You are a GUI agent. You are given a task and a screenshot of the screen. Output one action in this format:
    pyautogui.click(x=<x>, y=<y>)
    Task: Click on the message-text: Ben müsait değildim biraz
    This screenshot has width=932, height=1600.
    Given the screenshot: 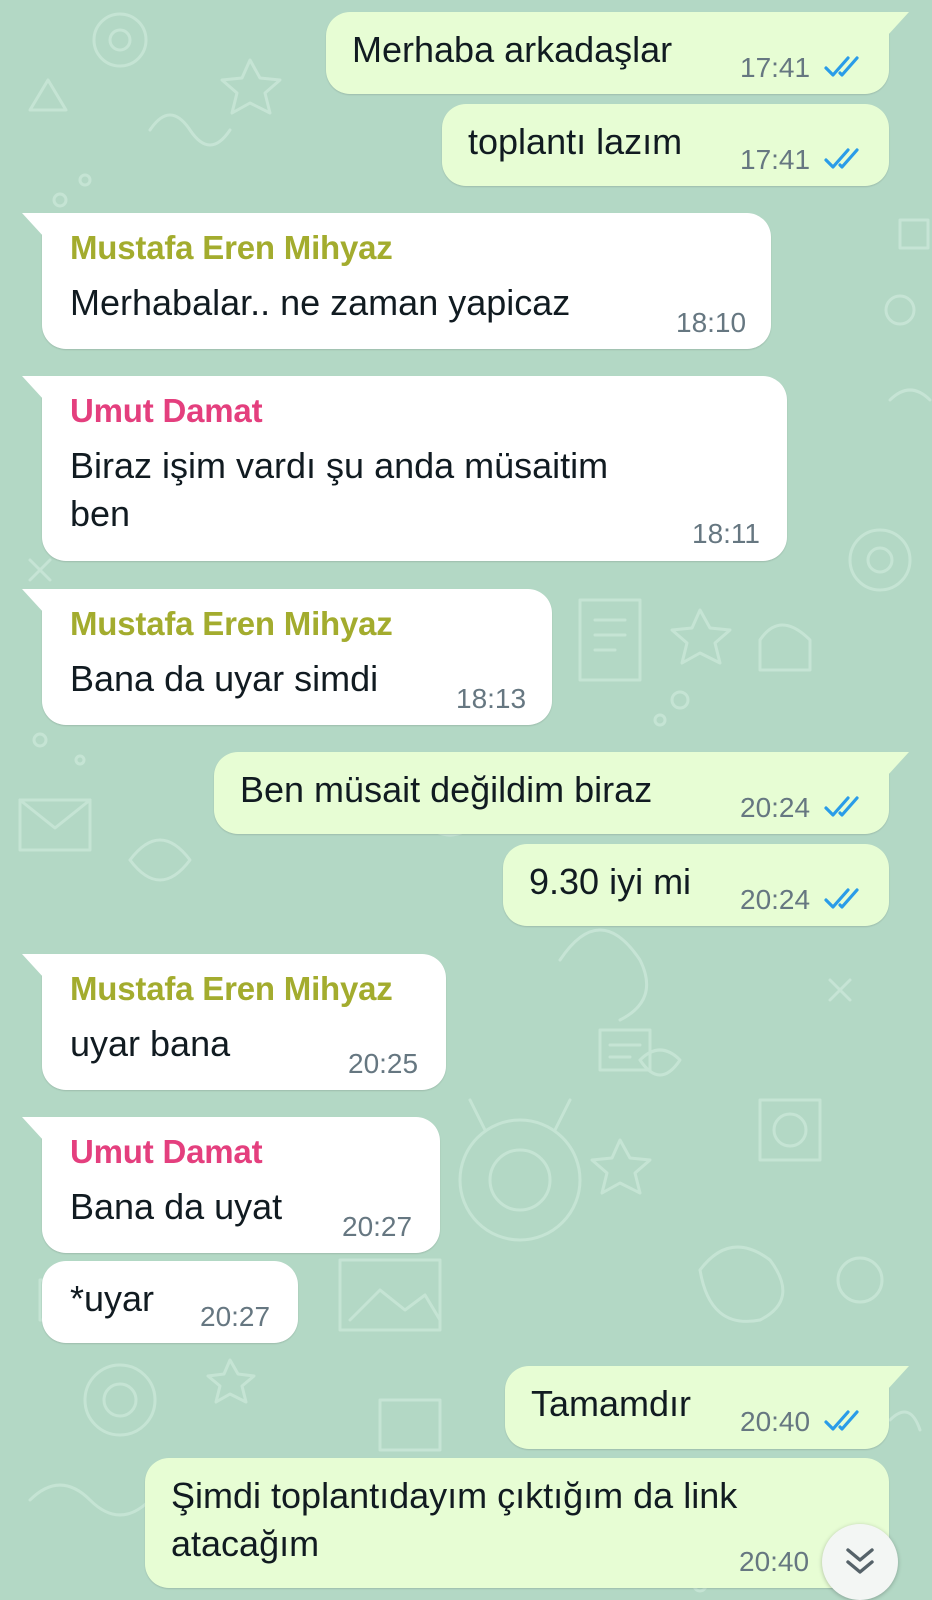 What is the action you would take?
    pyautogui.click(x=446, y=789)
    